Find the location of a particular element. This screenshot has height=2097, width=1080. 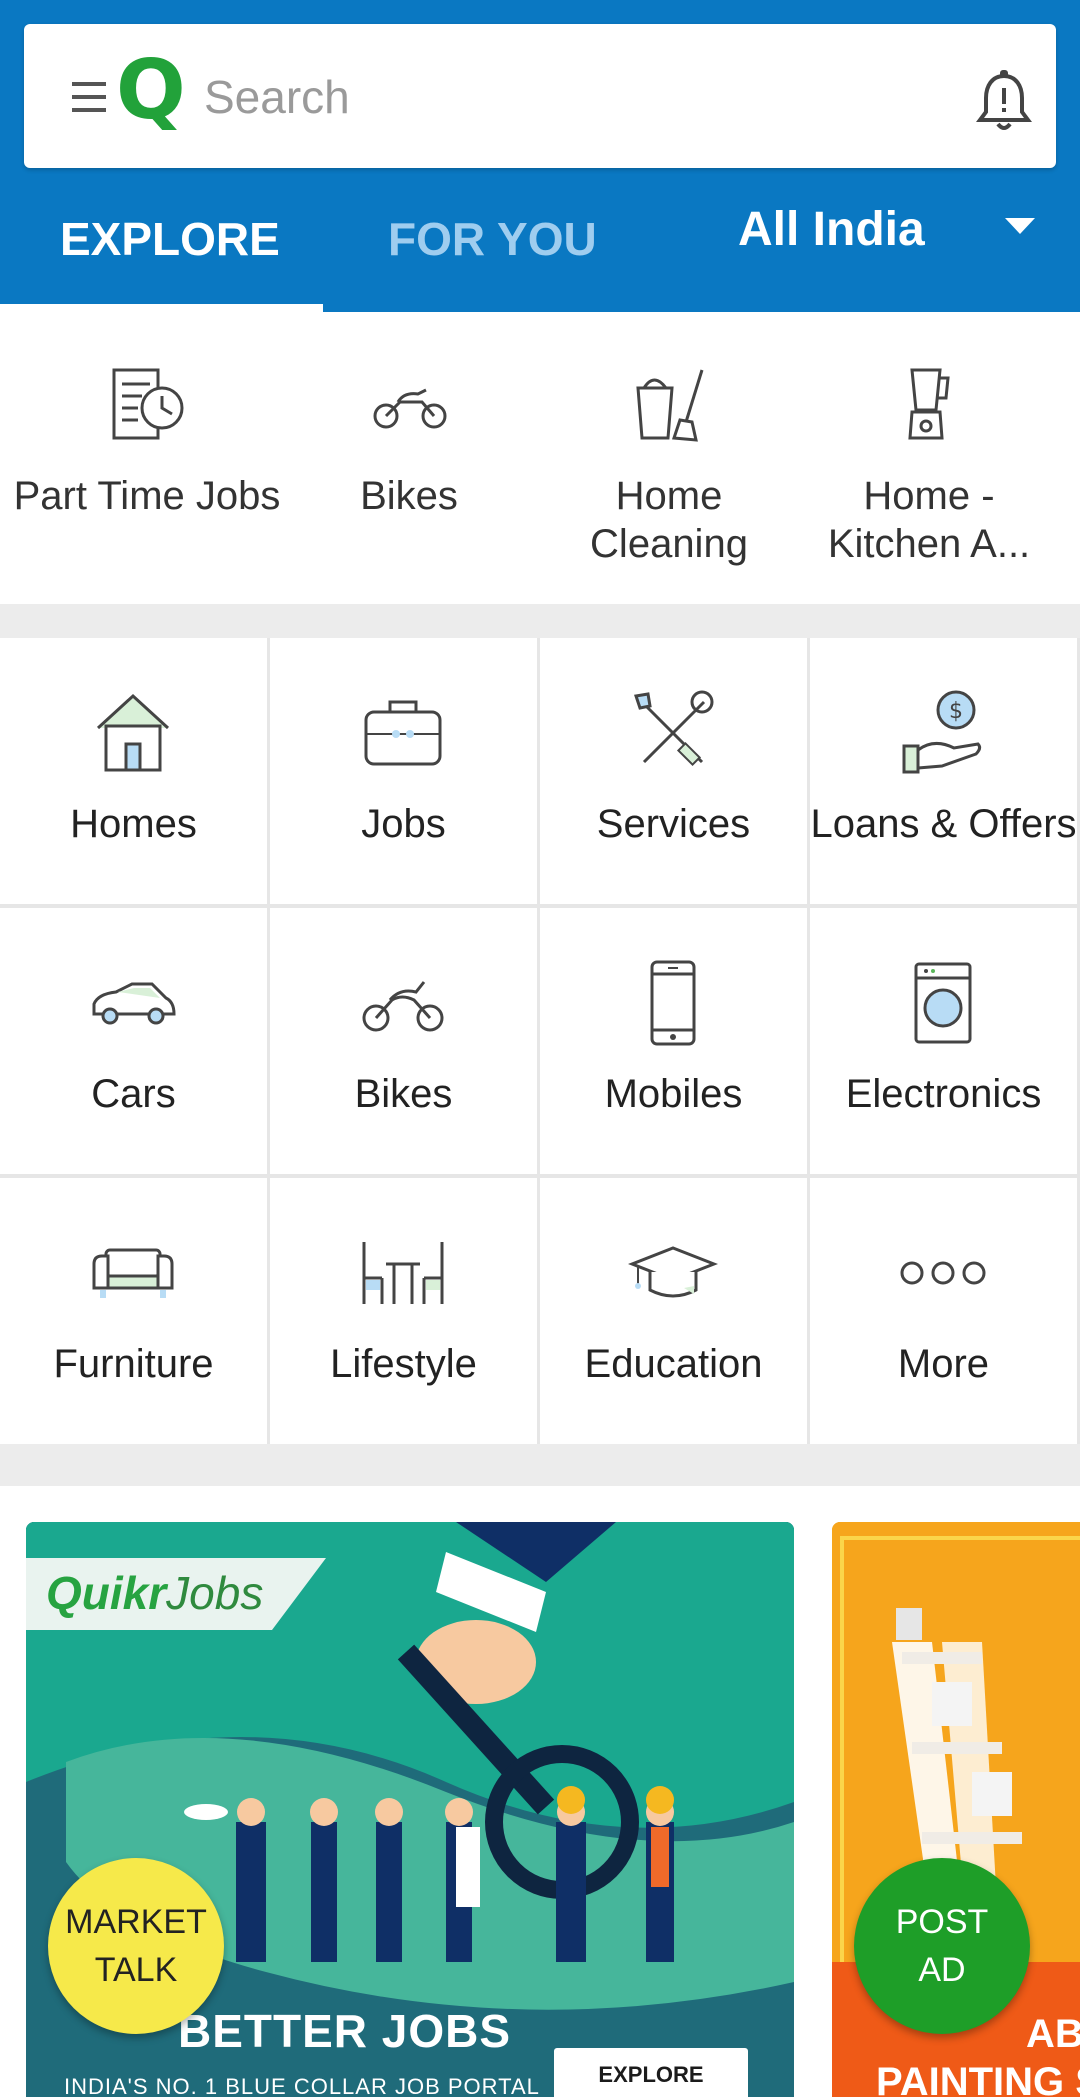

banner-headline: BETTER JOBS is located at coordinates (345, 2031).